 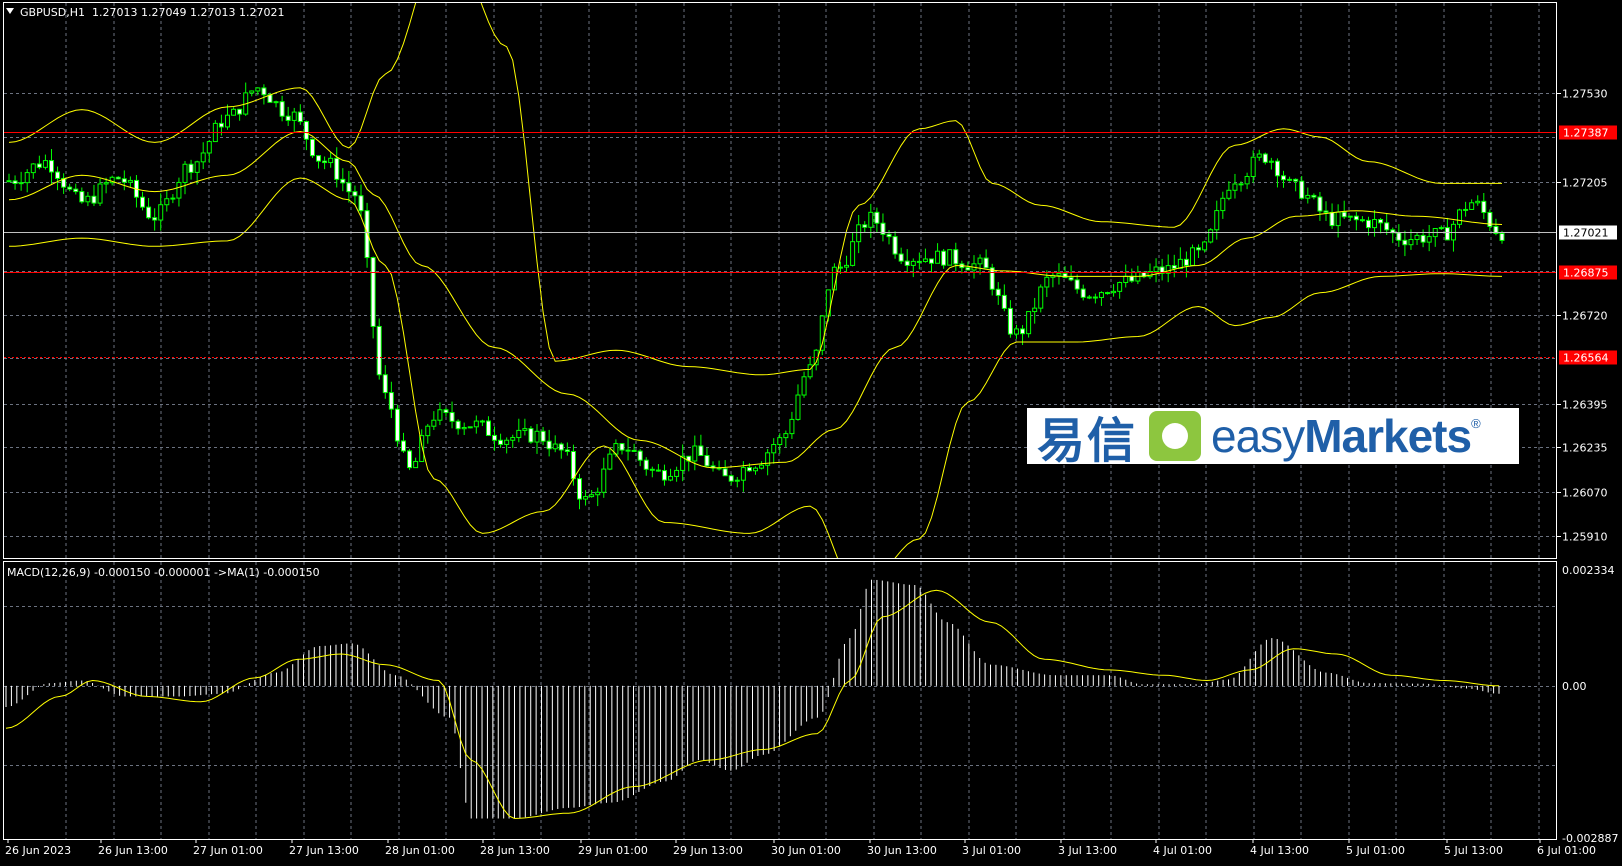 I want to click on logo-chinese-text: 易信, so click(x=1087, y=441).